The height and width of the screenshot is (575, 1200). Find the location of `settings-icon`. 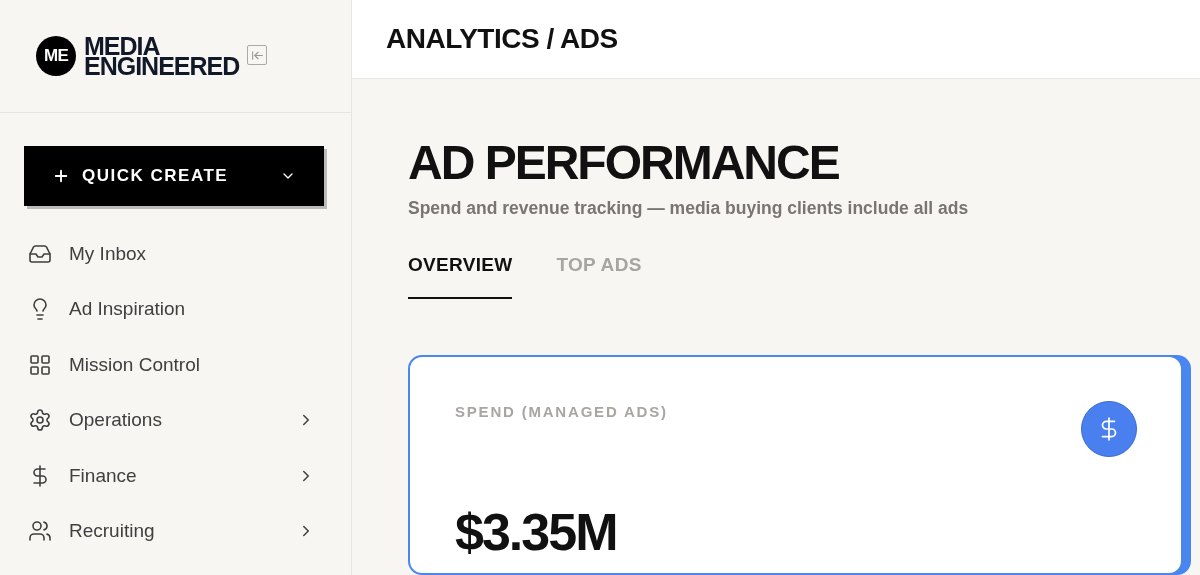

settings-icon is located at coordinates (40, 420).